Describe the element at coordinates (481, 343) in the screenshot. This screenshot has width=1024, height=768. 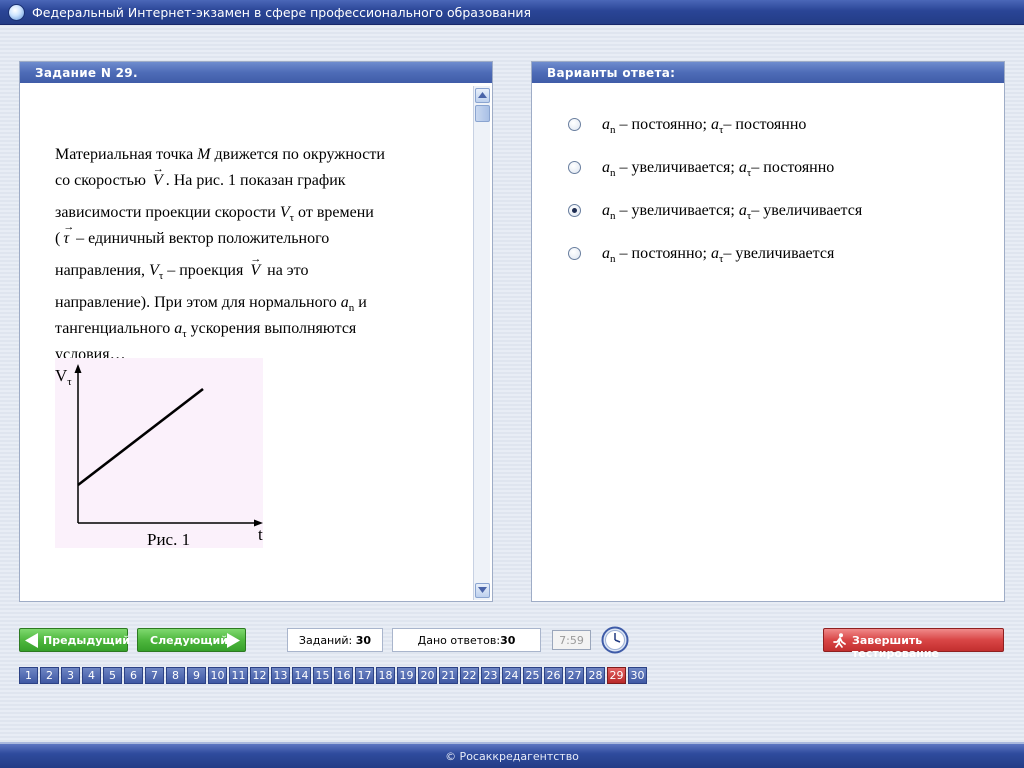
I see `vertical-scrollbar` at that location.